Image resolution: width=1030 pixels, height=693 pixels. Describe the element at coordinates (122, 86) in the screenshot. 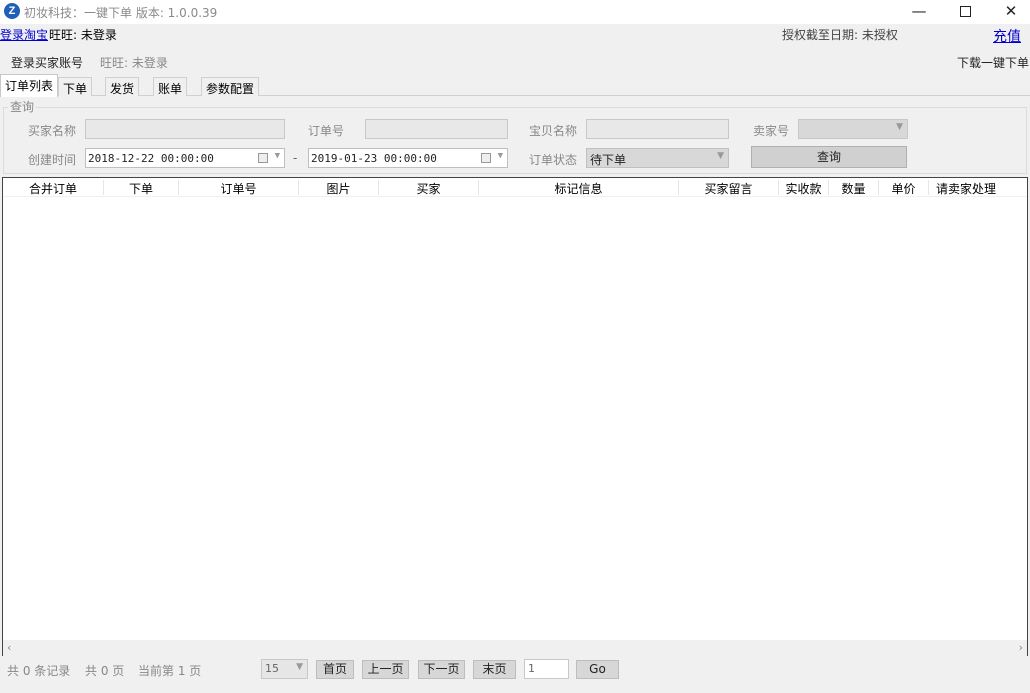

I see `tab-shipping: 发货` at that location.